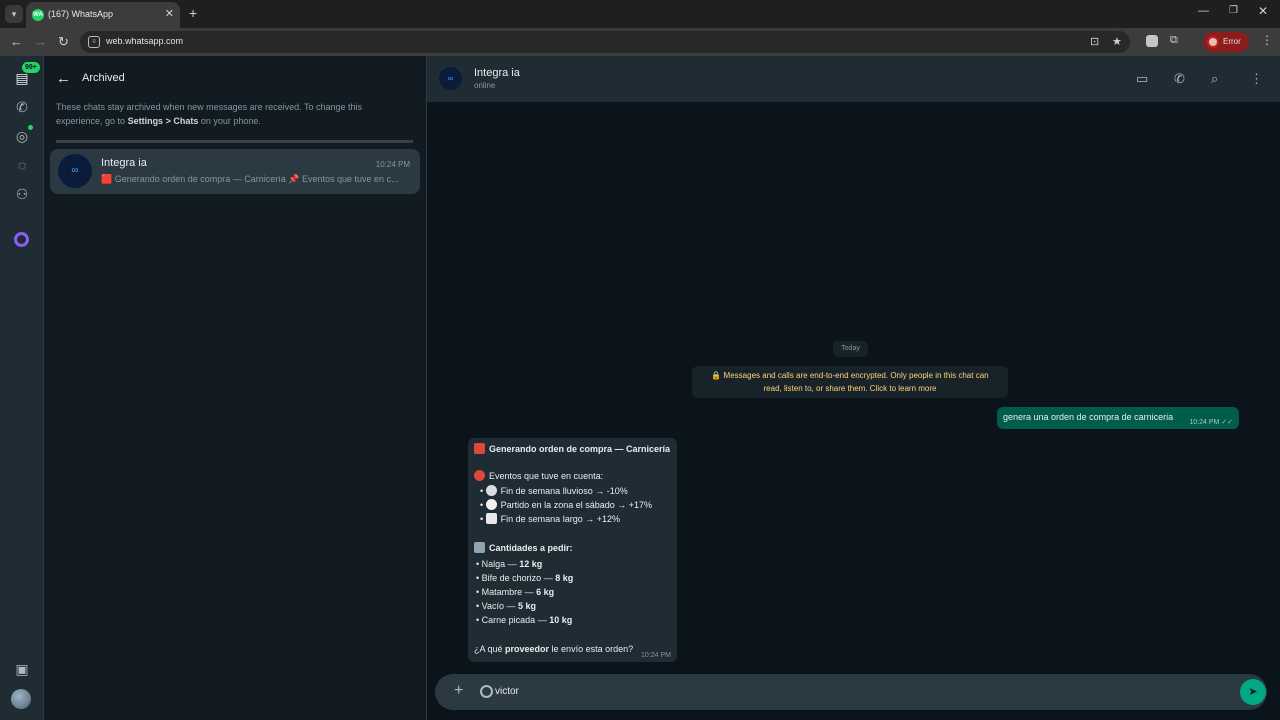  Describe the element at coordinates (853, 79) in the screenshot. I see `conversation-header: ∞ Integra ia online ▭ ✆ ⌕ ⋮` at that location.